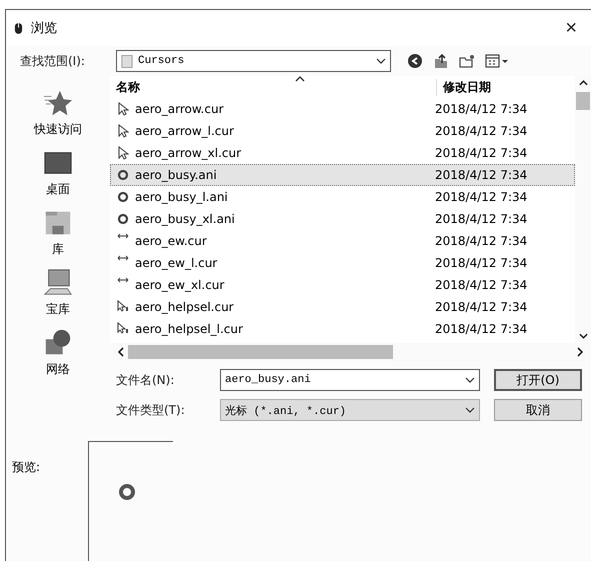 The width and height of the screenshot is (591, 561). What do you see at coordinates (53, 61) in the screenshot?
I see `look-in-label: 查找范围(I):` at bounding box center [53, 61].